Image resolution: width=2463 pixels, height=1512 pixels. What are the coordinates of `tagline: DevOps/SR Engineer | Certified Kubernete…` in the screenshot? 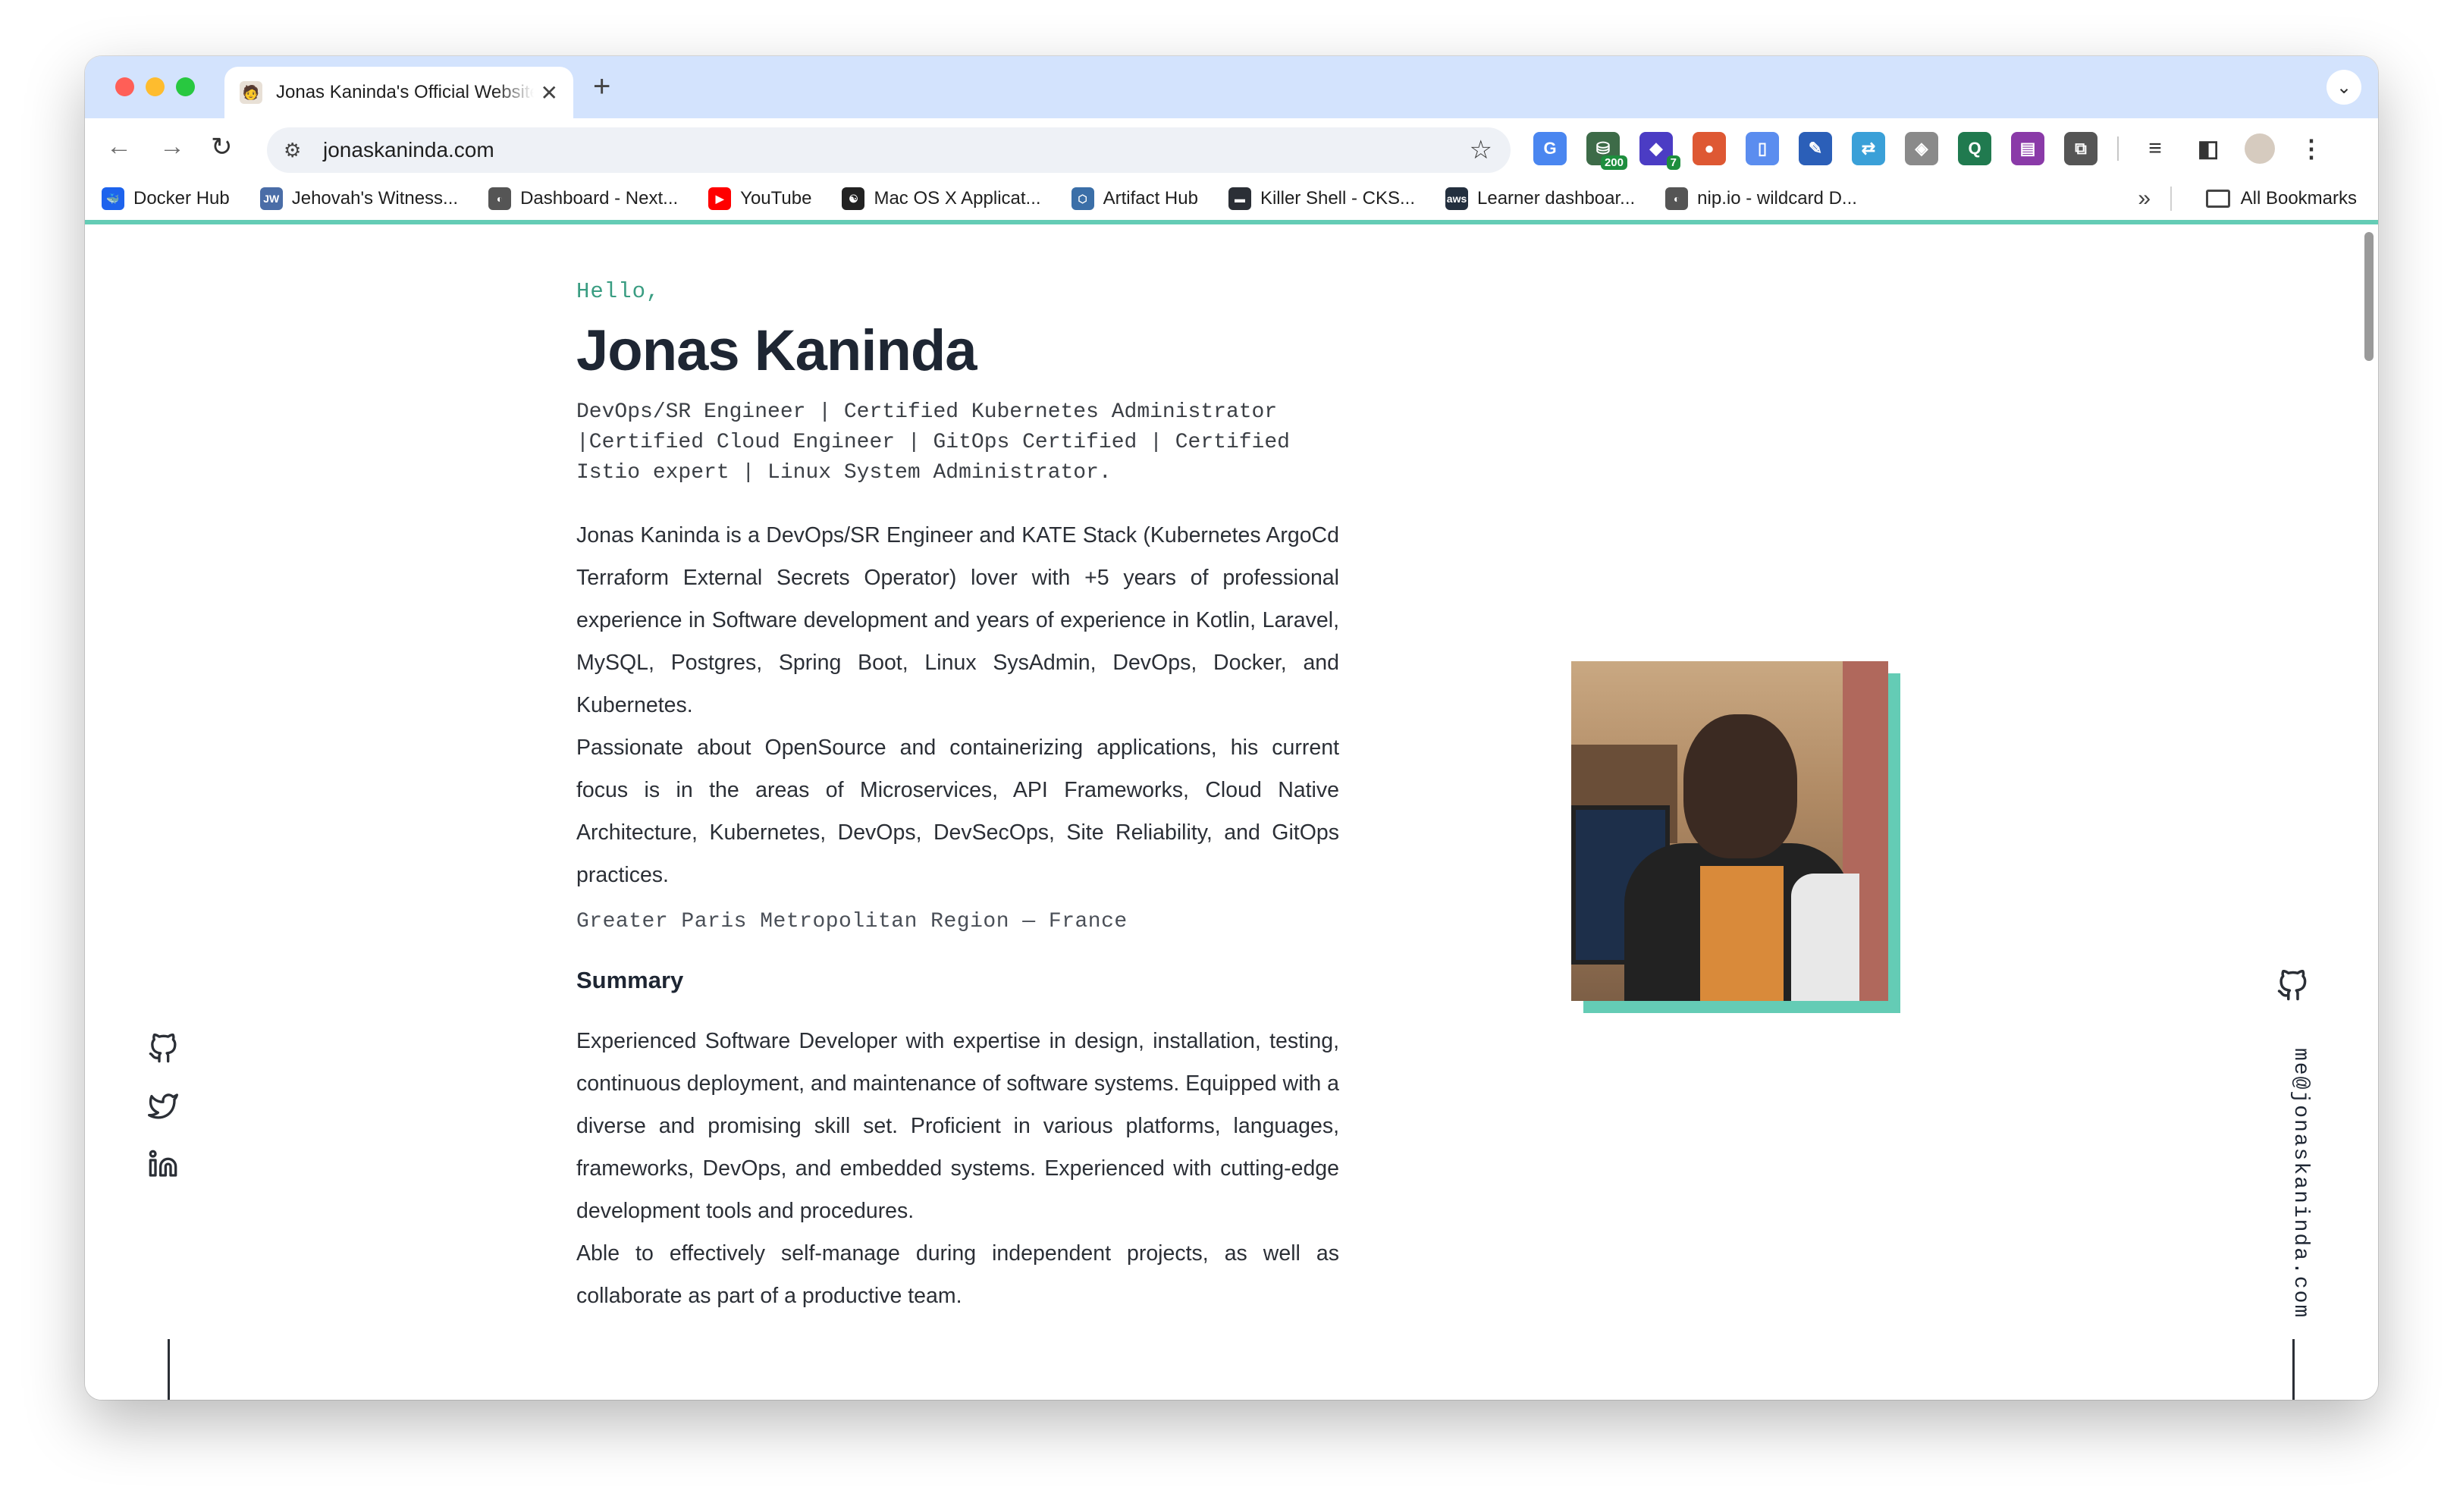 It's located at (933, 442).